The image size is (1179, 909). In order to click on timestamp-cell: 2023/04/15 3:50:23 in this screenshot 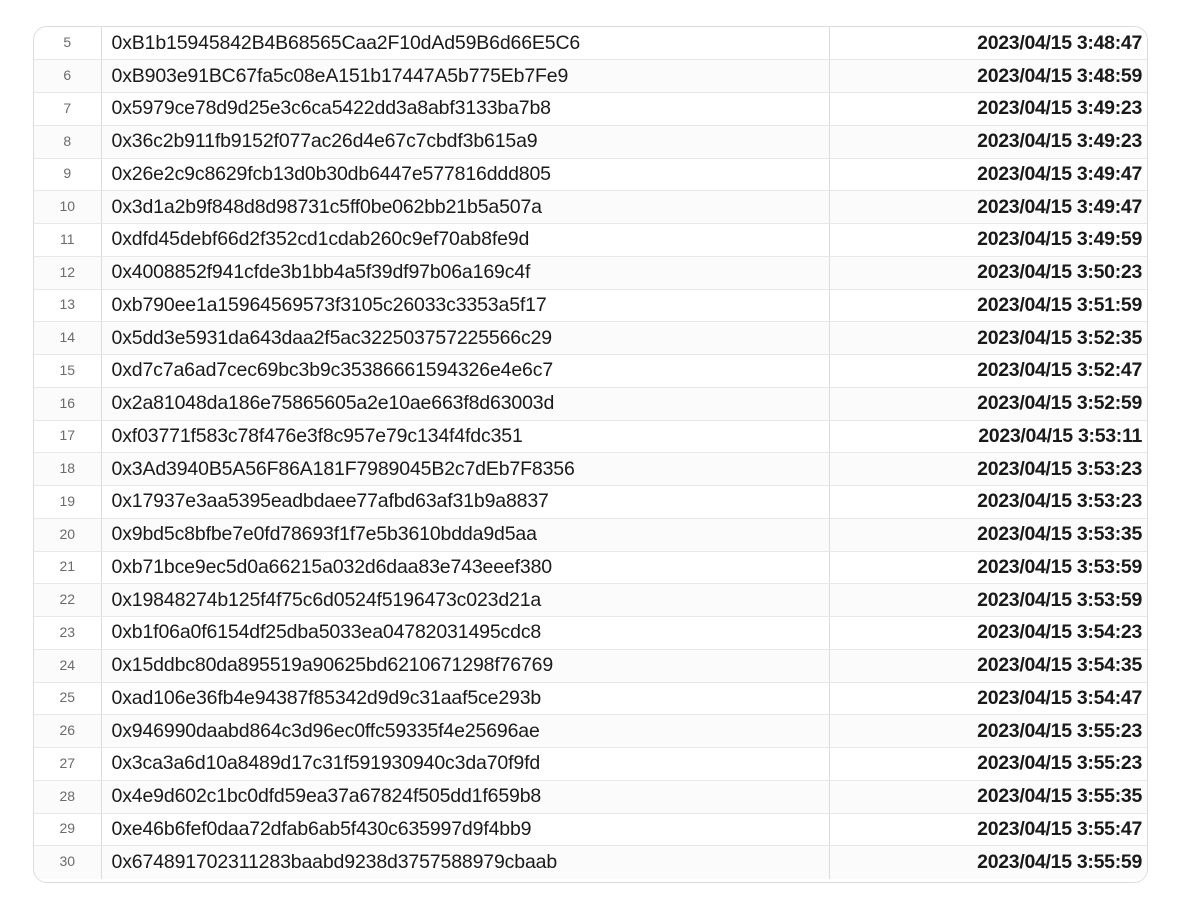, I will do `click(988, 273)`.